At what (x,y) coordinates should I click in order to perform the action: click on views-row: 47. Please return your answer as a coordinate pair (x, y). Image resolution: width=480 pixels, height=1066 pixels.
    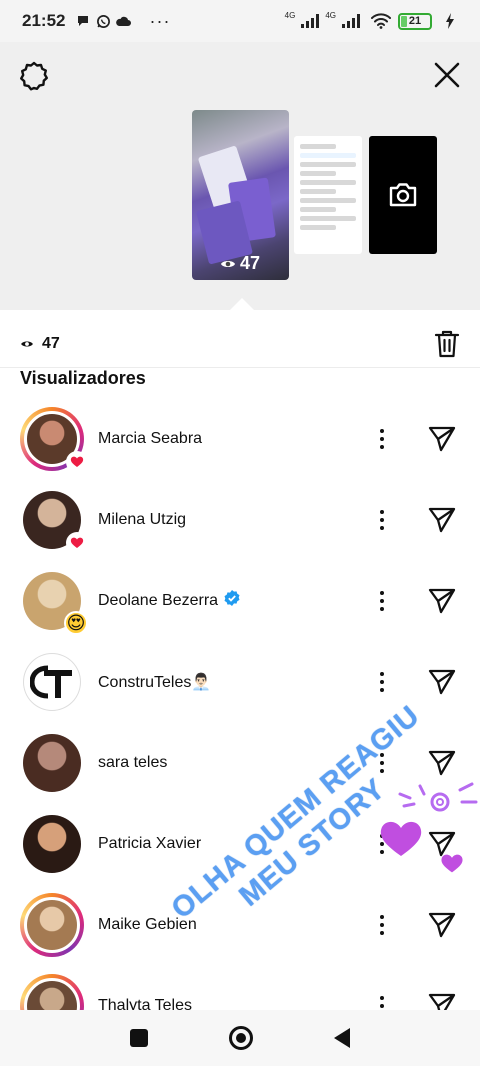
    Looking at the image, I should click on (240, 344).